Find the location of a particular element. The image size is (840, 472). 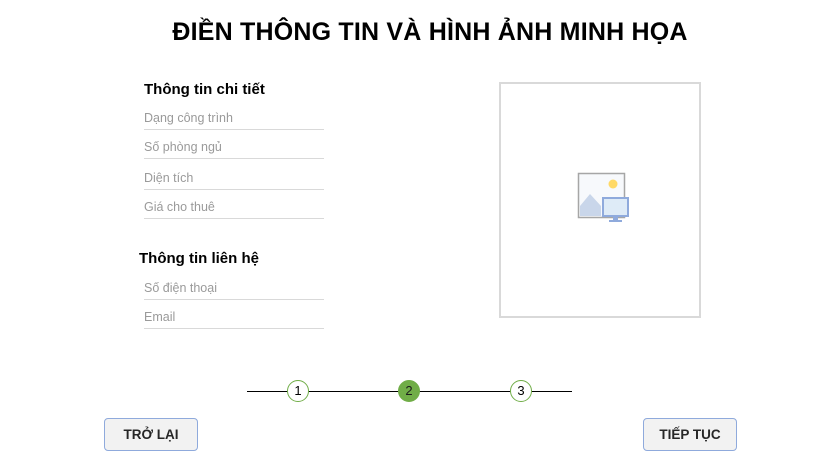

page-title: ĐIỀN THÔNG TIN VÀ HÌNH ẢNH MINH HỌA is located at coordinates (430, 32).